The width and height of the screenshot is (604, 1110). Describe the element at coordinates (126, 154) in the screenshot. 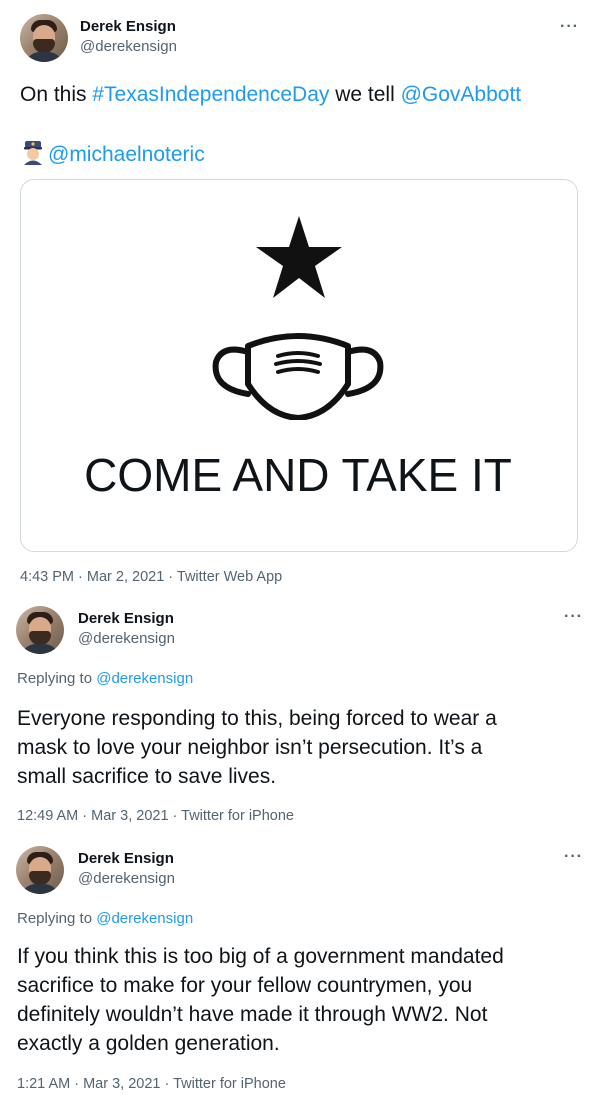

I see `mention-link: @michaelnoteric` at that location.